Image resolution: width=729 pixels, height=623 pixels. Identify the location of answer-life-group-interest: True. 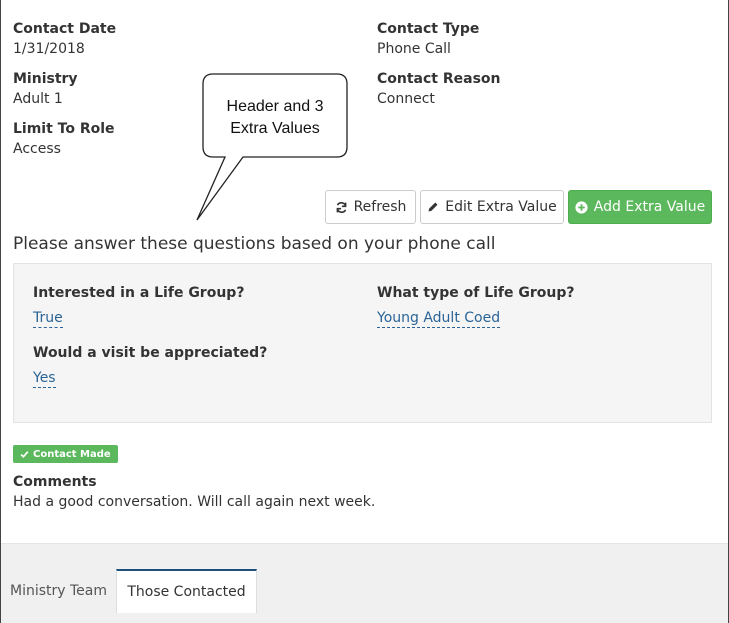
(48, 319).